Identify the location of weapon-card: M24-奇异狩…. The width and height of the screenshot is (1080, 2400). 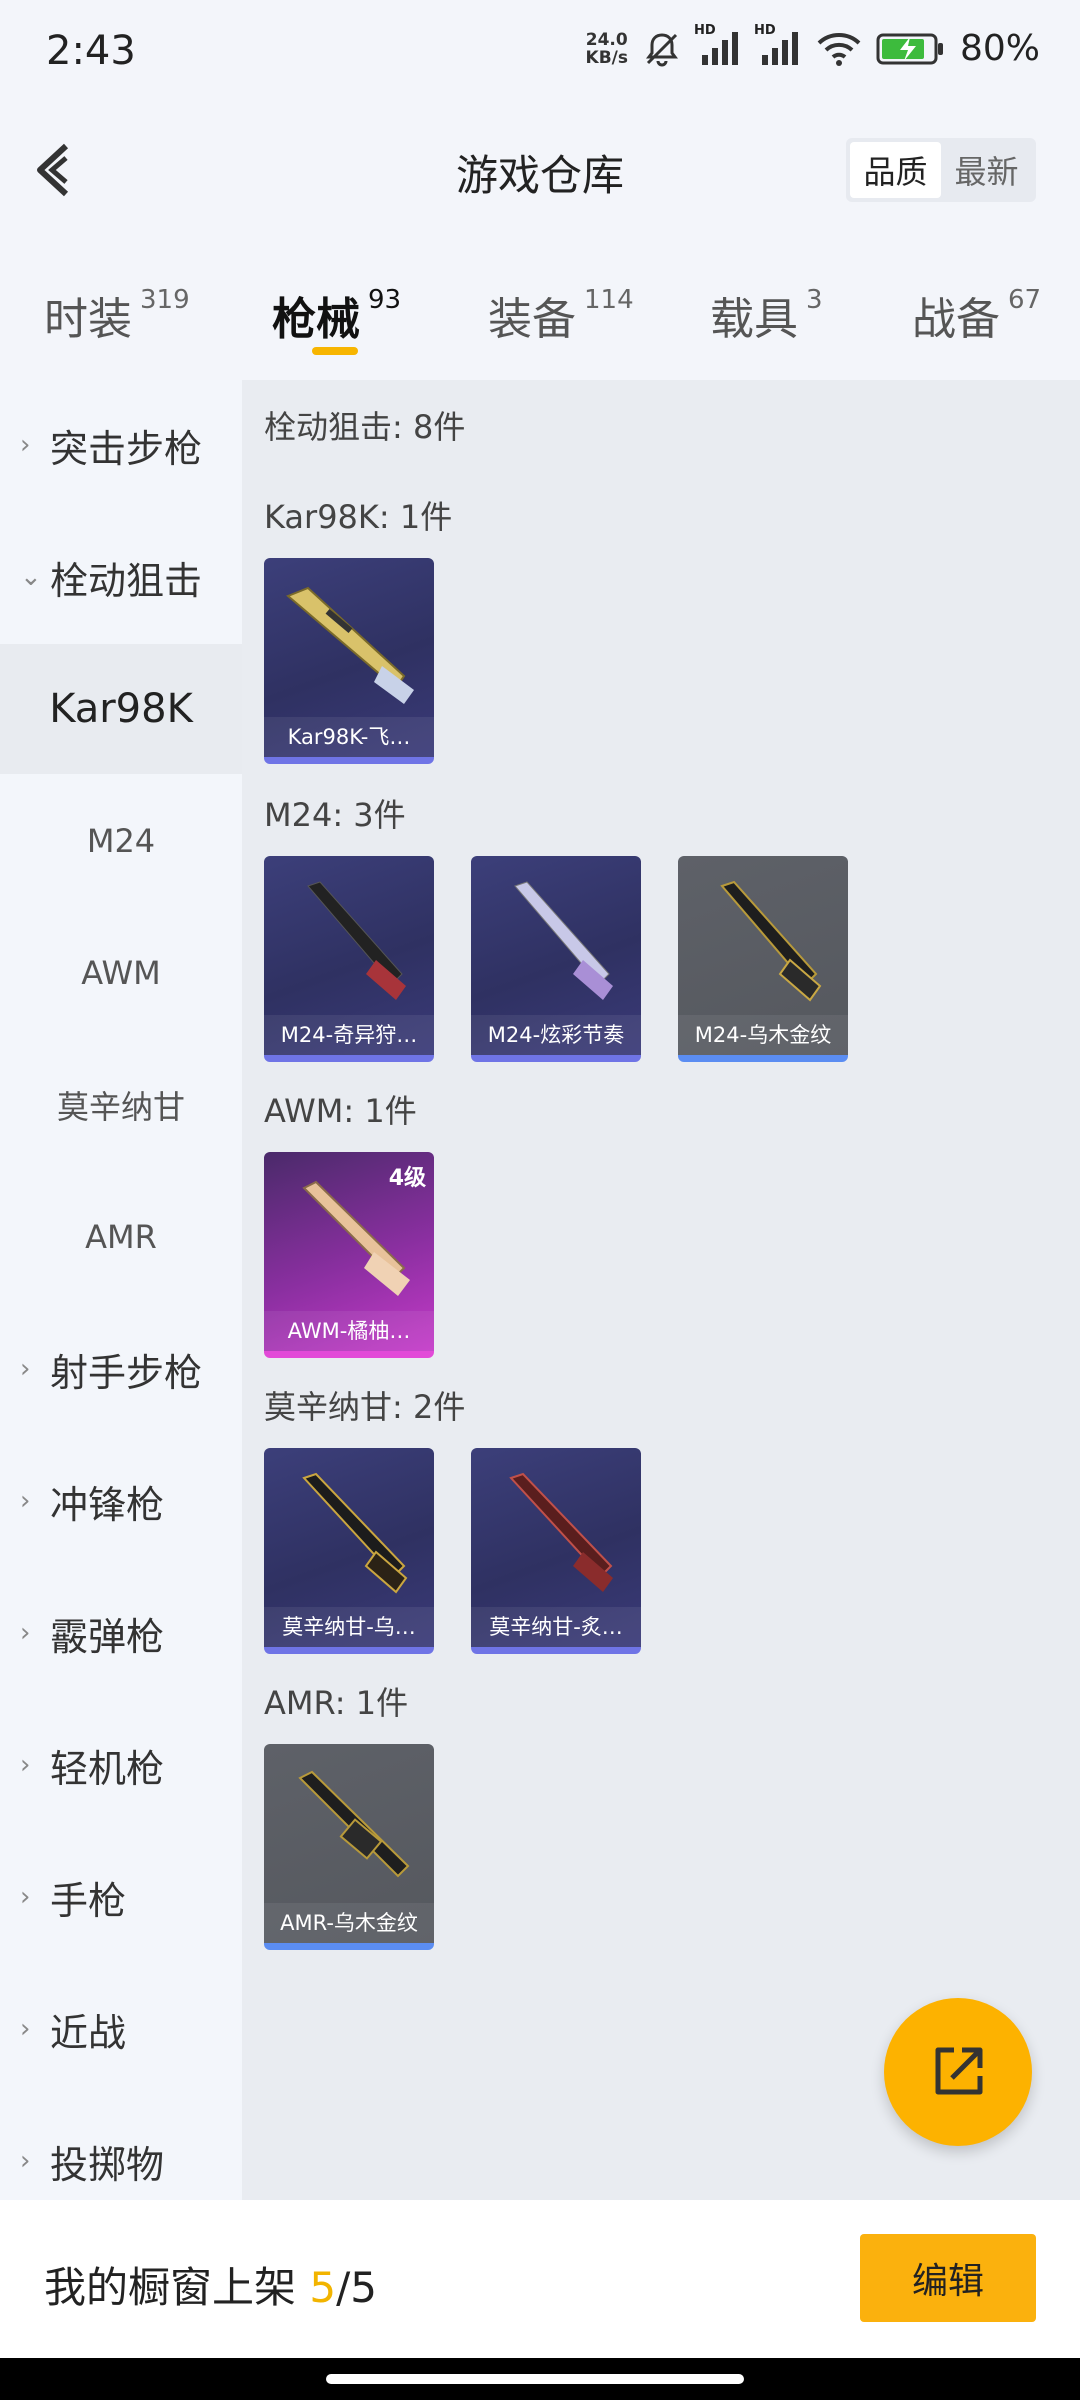
(349, 959).